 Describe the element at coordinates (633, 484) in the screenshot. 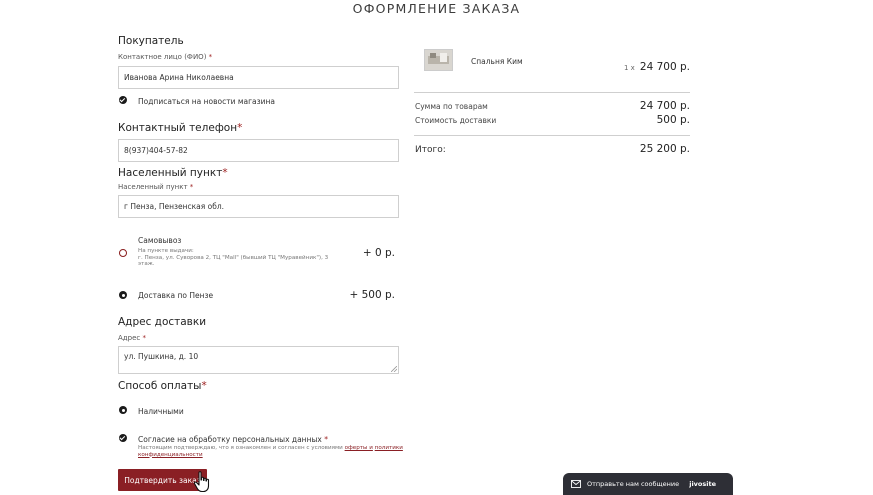

I see `chat-label: Отправьте нам сообщение` at that location.